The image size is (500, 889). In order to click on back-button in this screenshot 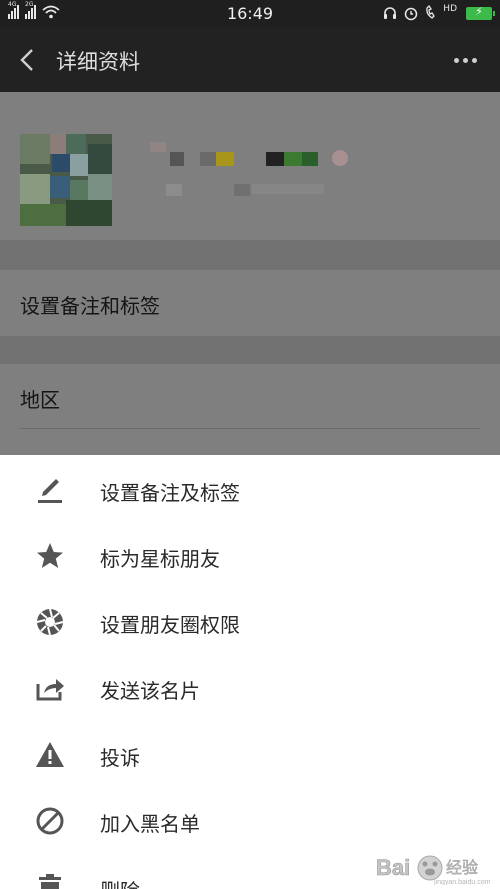, I will do `click(28, 60)`.